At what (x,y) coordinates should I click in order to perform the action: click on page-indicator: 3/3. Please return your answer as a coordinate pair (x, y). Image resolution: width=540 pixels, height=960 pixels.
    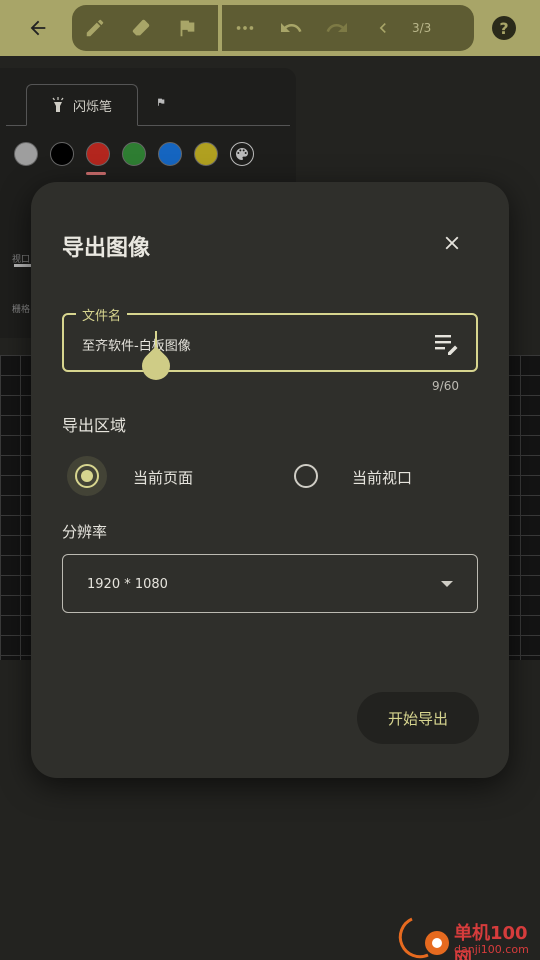
    Looking at the image, I should click on (422, 28).